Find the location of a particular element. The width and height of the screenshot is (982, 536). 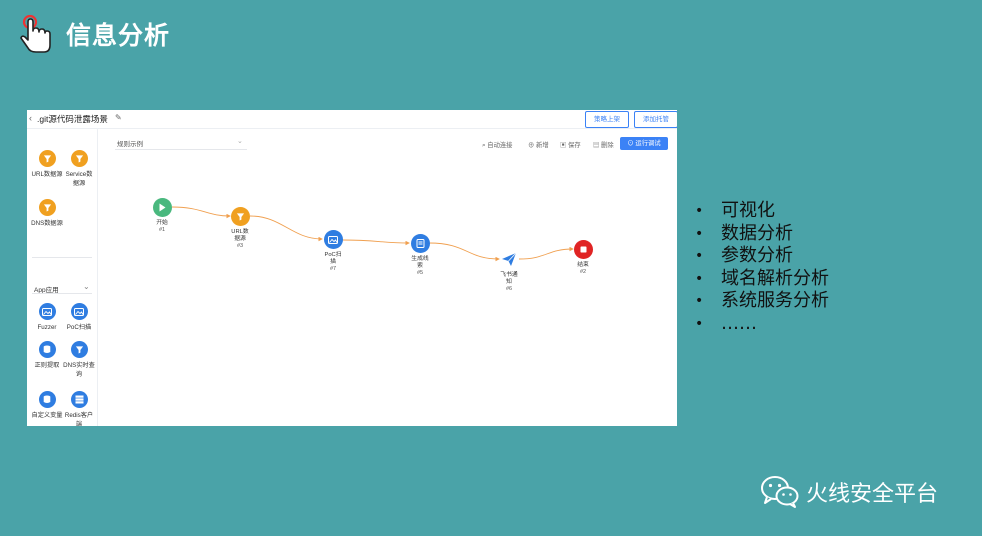

node-id: #7 is located at coordinates (333, 269).